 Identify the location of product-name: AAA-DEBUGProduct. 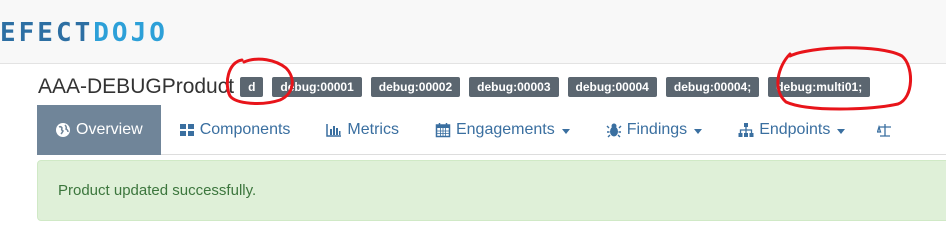
(136, 86).